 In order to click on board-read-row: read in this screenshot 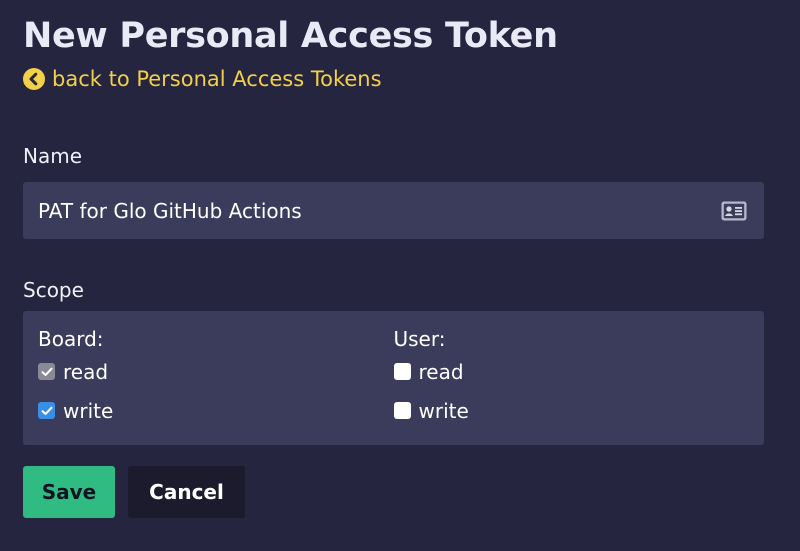, I will do `click(216, 371)`.